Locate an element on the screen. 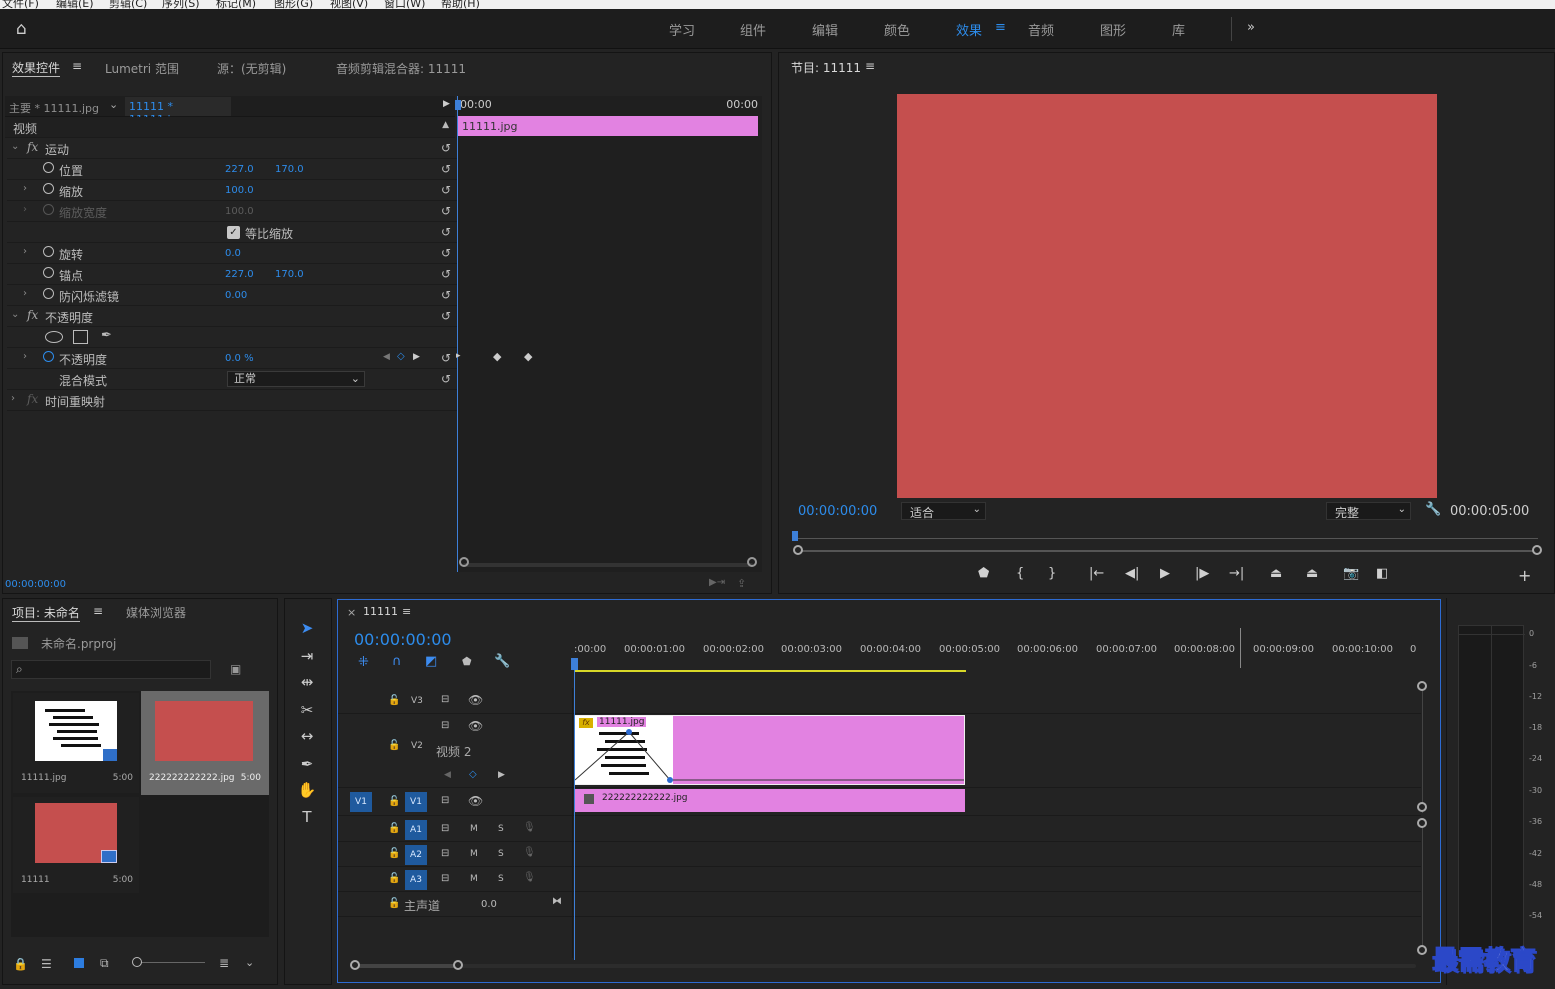  zoom-handle-right is located at coordinates (458, 965).